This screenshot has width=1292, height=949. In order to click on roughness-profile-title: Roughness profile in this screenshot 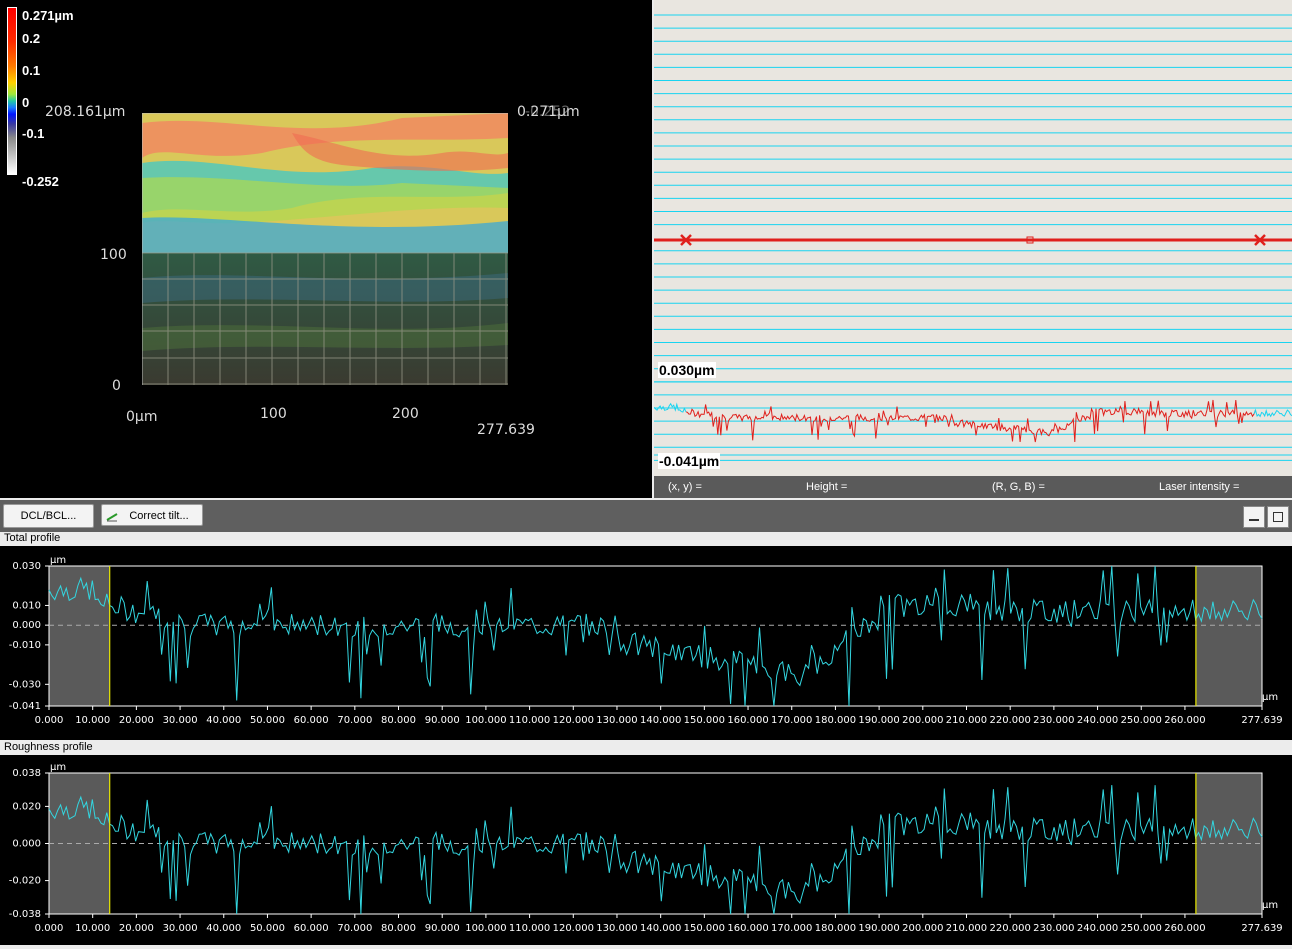, I will do `click(48, 747)`.